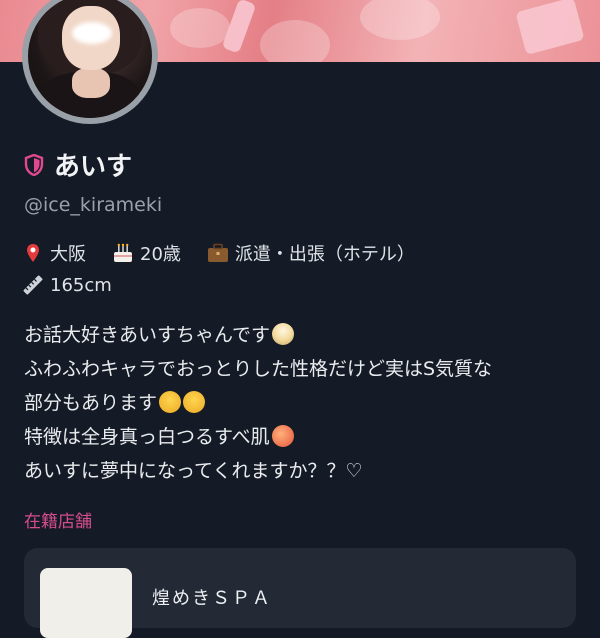 This screenshot has height=638, width=600. I want to click on job-text: 派遣・出張（ホテル）, so click(324, 254).